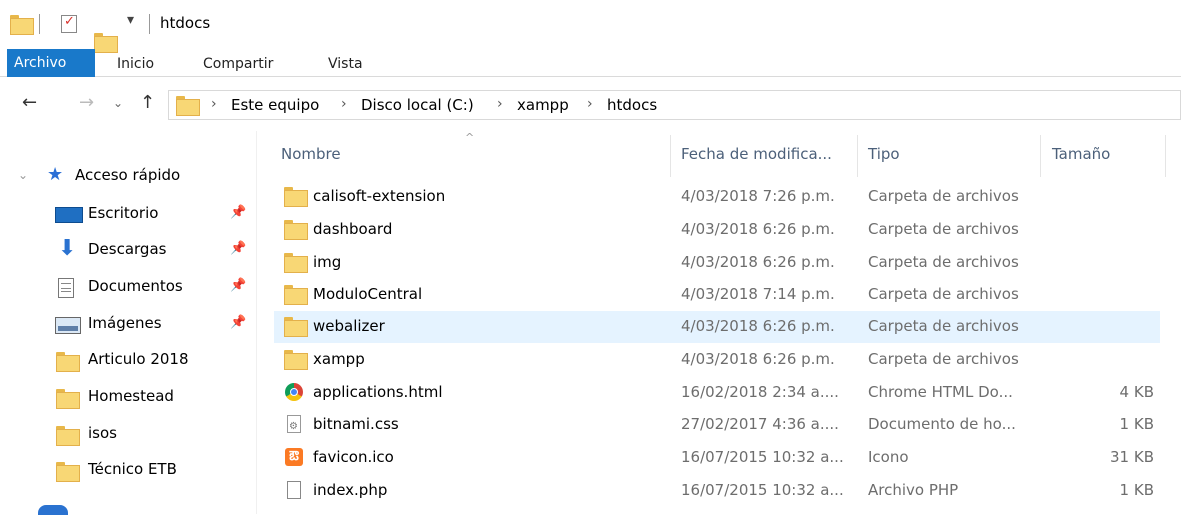 Image resolution: width=1181 pixels, height=515 pixels. I want to click on sidebar-section-acceso-rapido: Acceso rápido, so click(127, 175).